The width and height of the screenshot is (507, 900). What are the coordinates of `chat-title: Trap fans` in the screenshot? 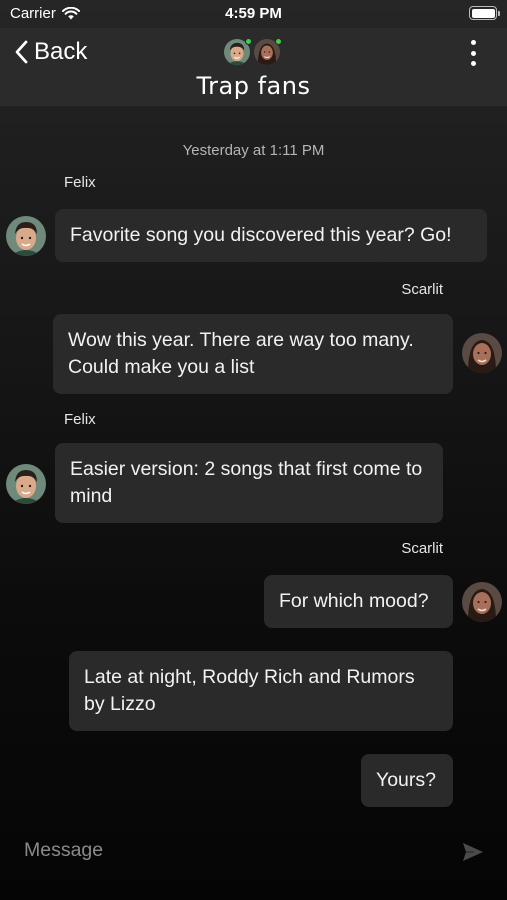 It's located at (253, 86).